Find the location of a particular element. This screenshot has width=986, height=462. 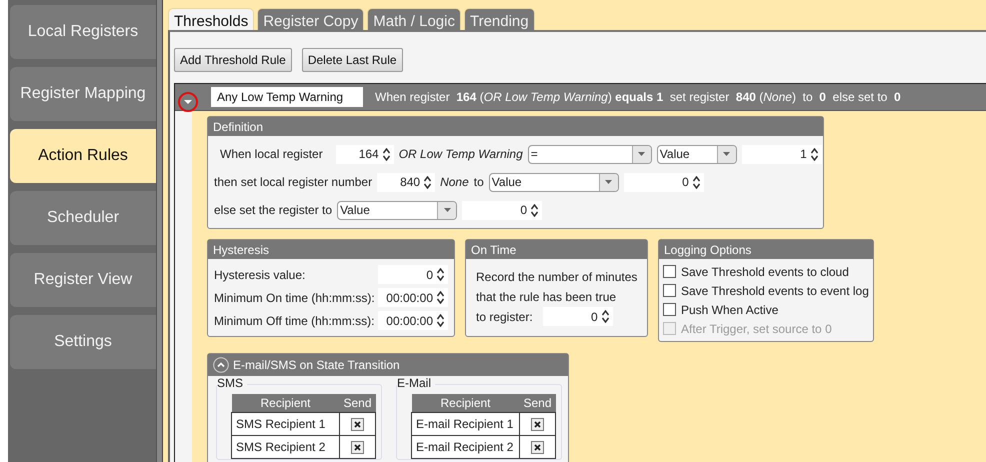

dropdown: = is located at coordinates (590, 154).